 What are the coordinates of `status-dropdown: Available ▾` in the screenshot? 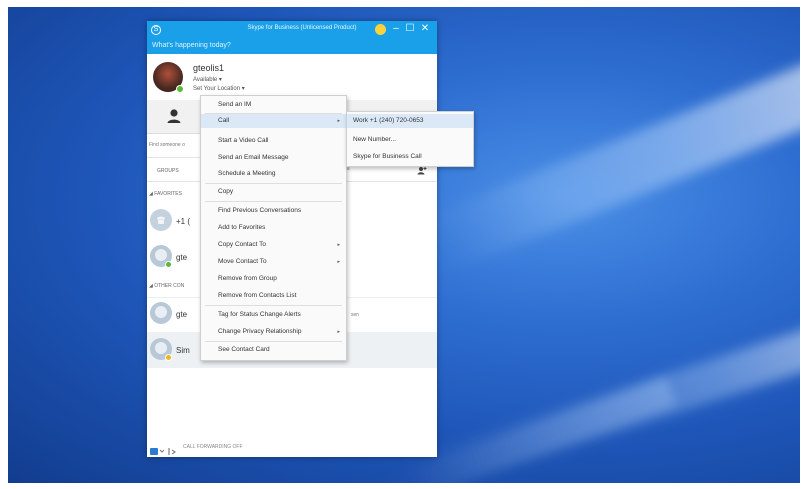 It's located at (207, 79).